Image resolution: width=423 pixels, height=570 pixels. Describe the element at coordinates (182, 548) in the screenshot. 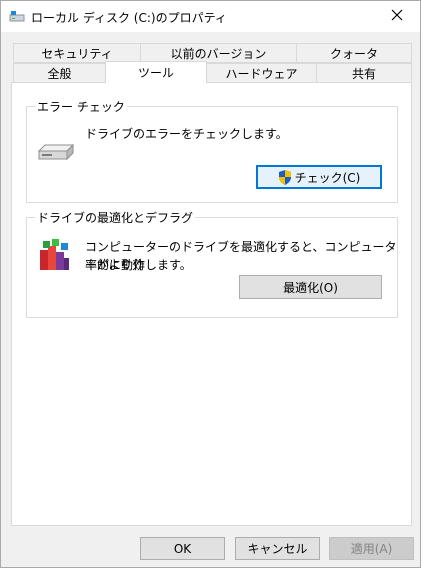

I see `ok-button: OK` at that location.